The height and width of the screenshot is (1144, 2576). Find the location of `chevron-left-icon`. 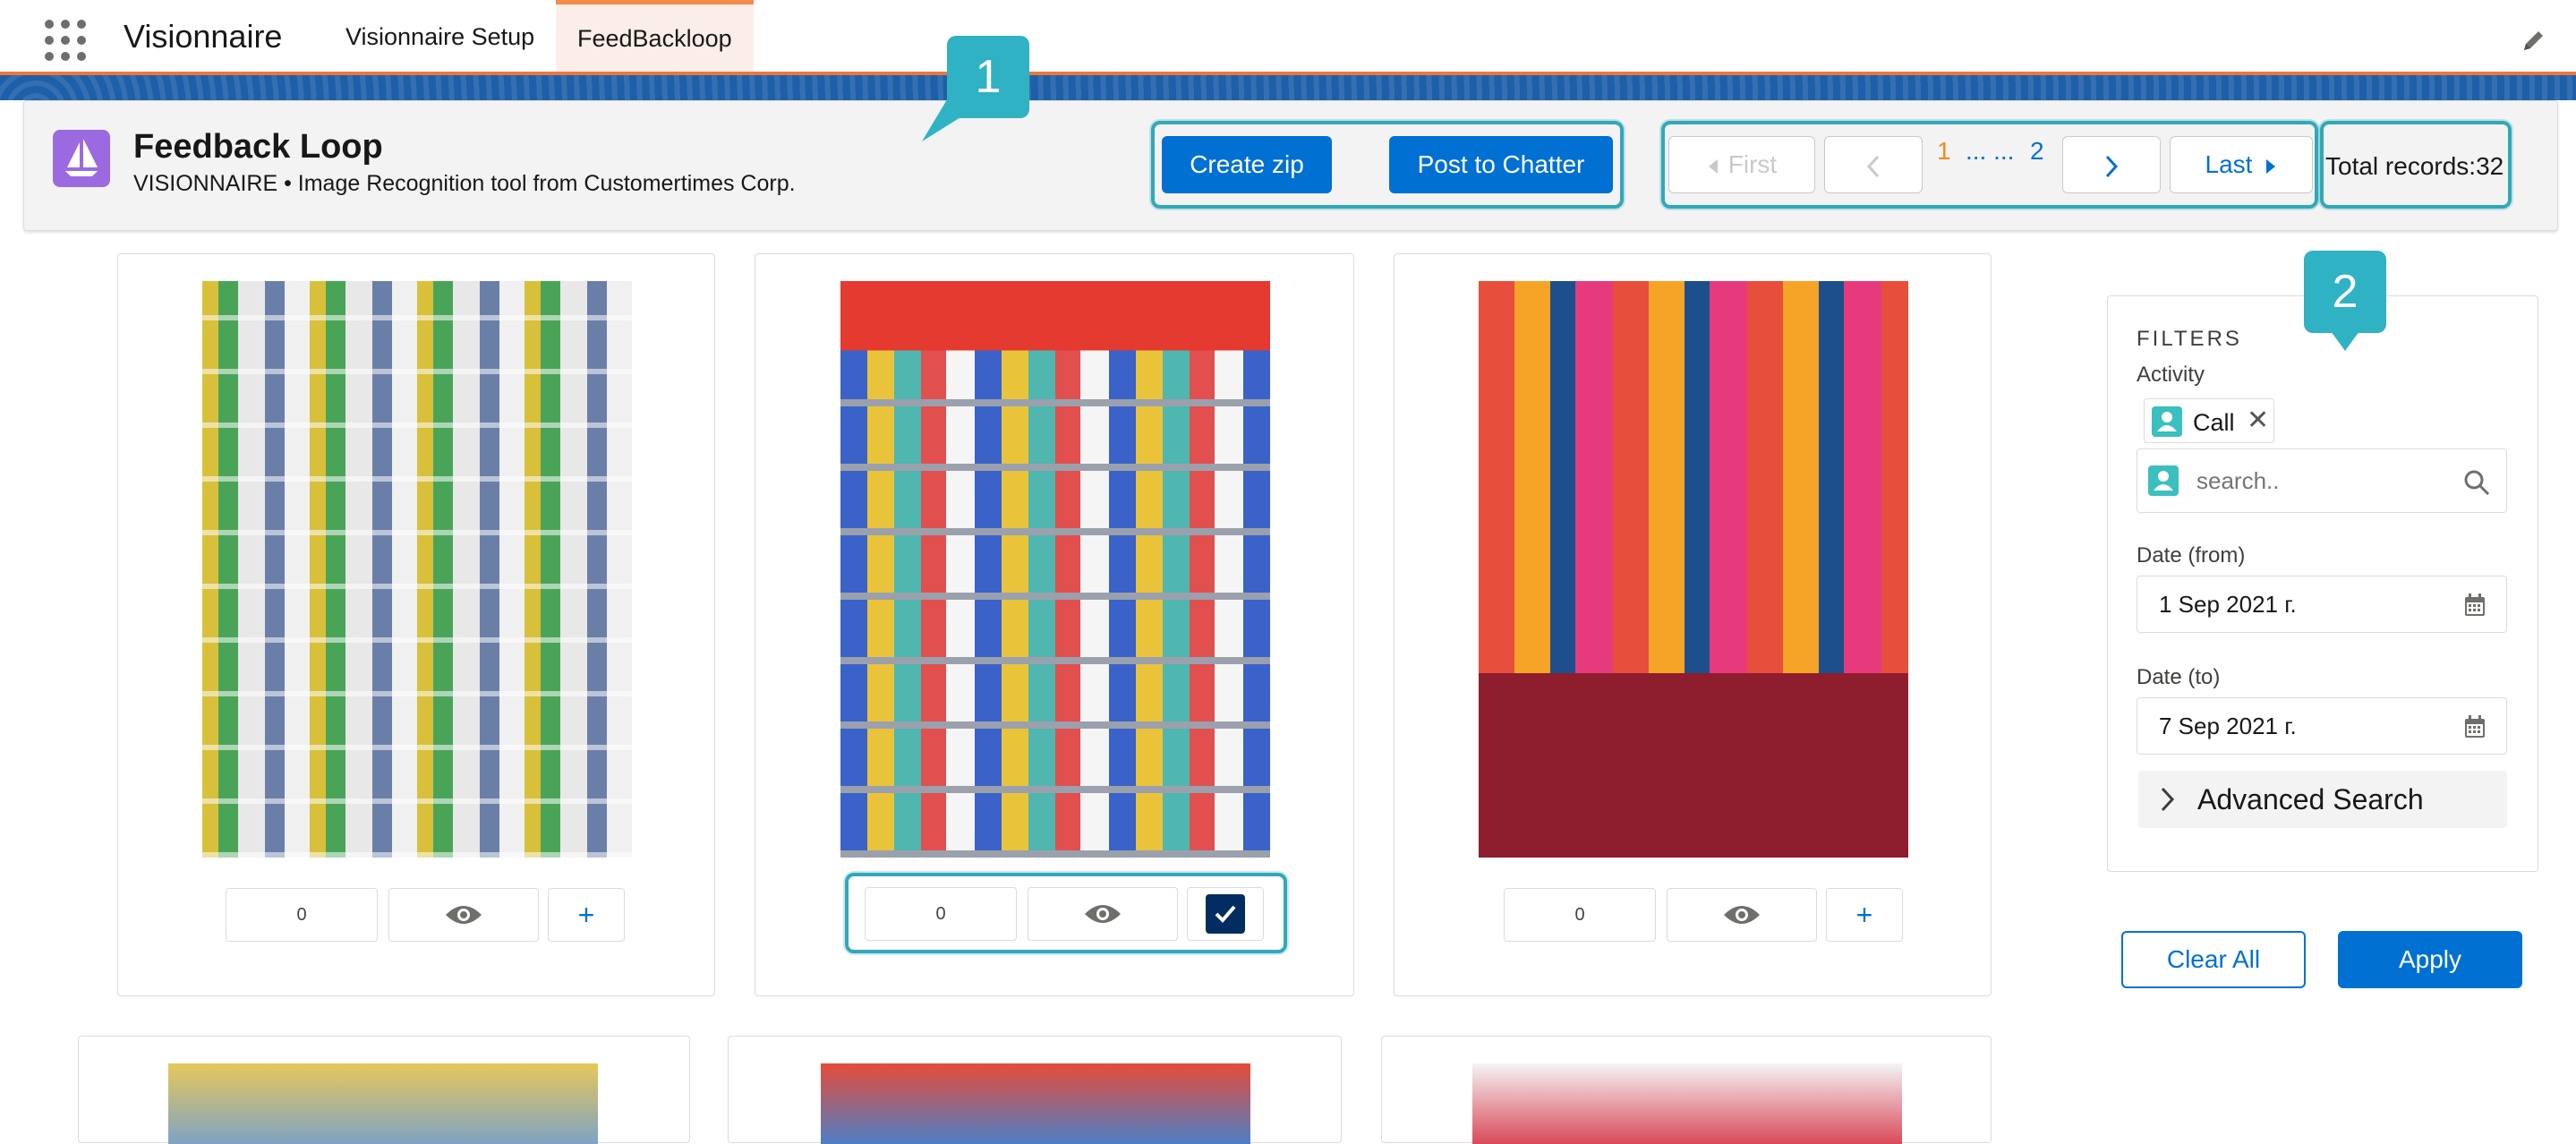

chevron-left-icon is located at coordinates (1873, 166).